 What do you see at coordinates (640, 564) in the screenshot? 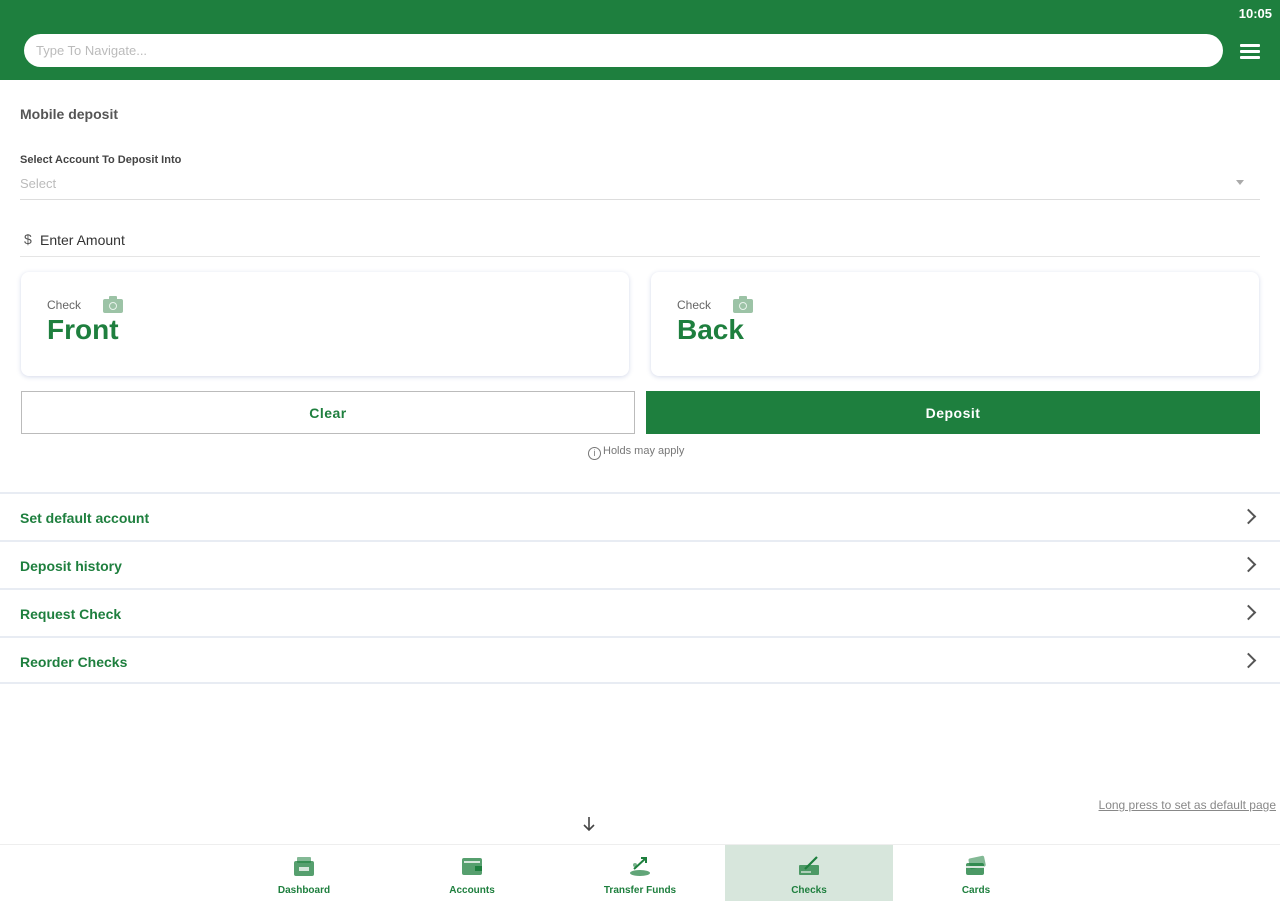
I see `list-item-deposit-history: Deposit history` at bounding box center [640, 564].